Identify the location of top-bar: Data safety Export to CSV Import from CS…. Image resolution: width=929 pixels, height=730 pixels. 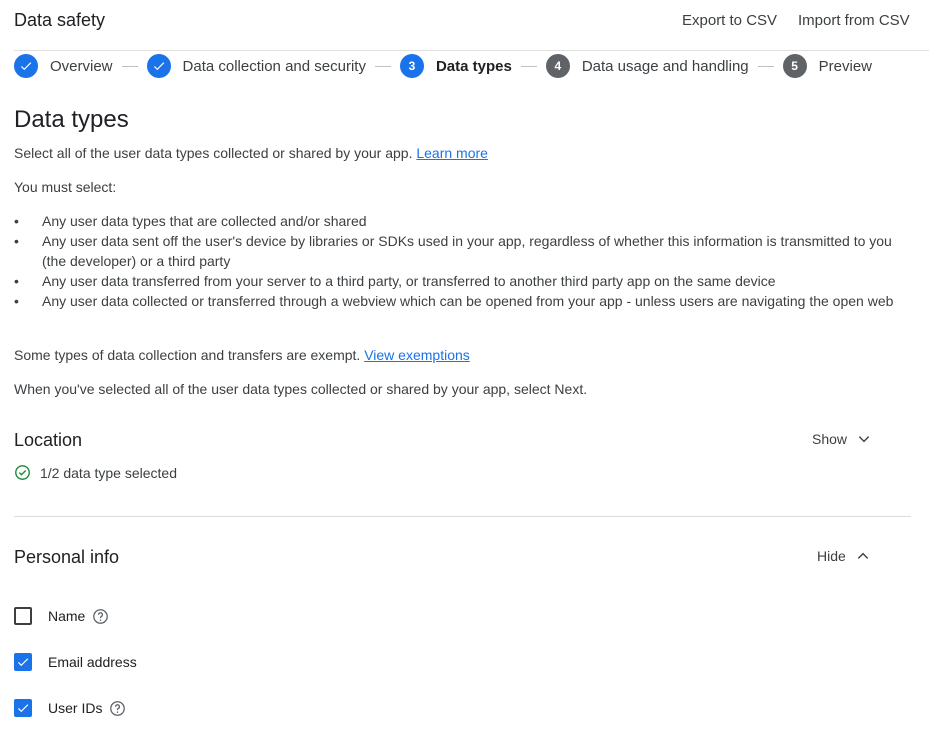
(464, 22).